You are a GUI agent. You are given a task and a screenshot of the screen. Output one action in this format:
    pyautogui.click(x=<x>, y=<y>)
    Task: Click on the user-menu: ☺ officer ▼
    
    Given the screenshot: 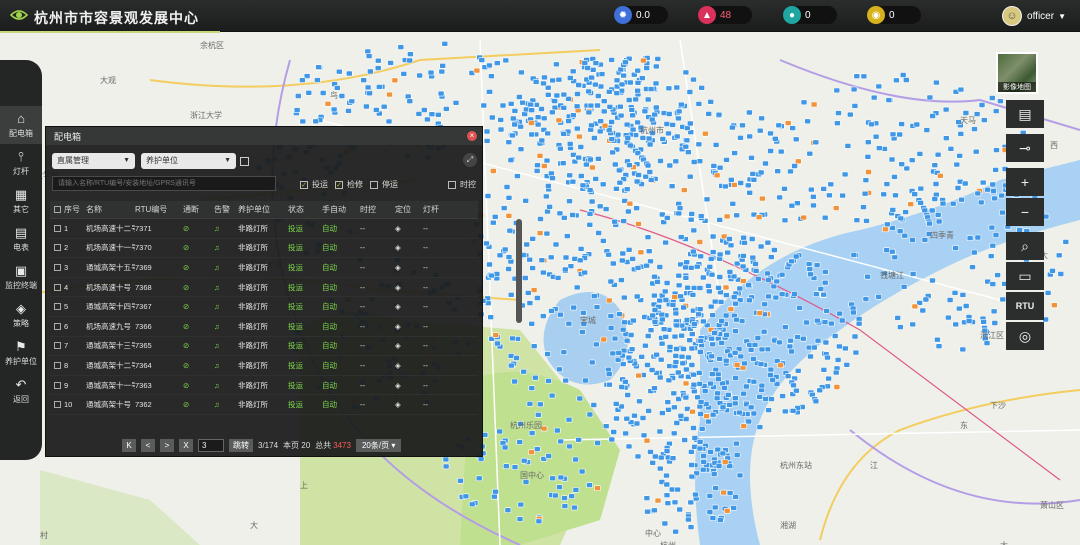 What is the action you would take?
    pyautogui.click(x=1034, y=16)
    